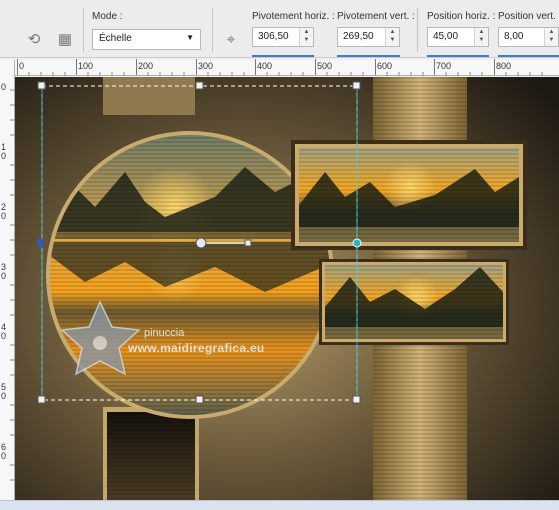 This screenshot has width=559, height=510. What do you see at coordinates (201, 243) in the screenshot?
I see `pivot-point` at bounding box center [201, 243].